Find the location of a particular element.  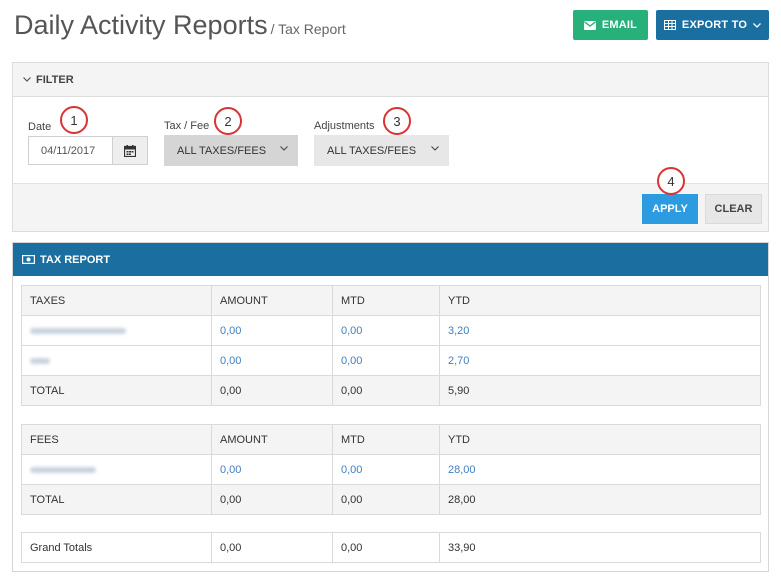

total-row: TOTAL 0,00 0,00 5,90 is located at coordinates (391, 390).